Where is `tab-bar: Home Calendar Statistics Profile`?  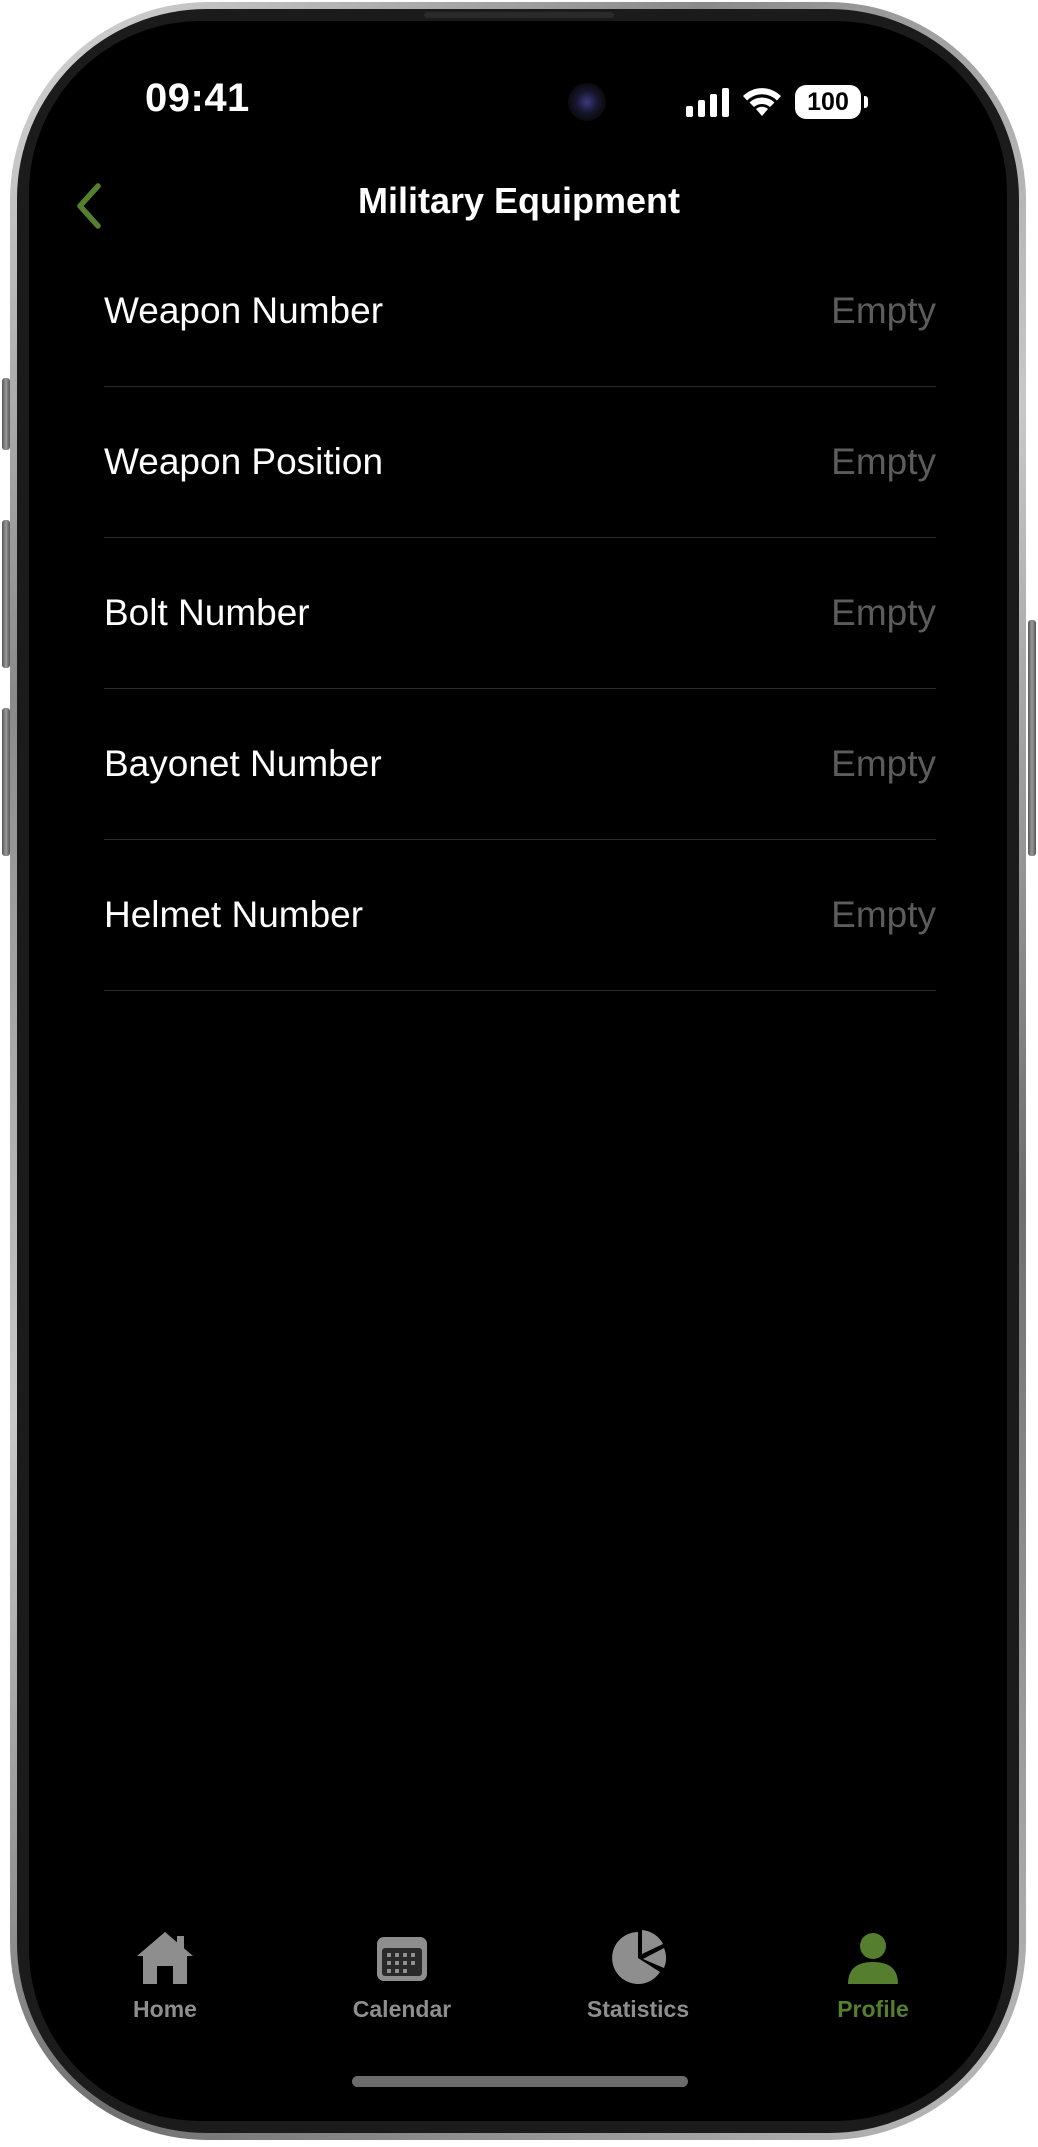
tab-bar: Home Calendar Statistics Profile is located at coordinates (519, 1983).